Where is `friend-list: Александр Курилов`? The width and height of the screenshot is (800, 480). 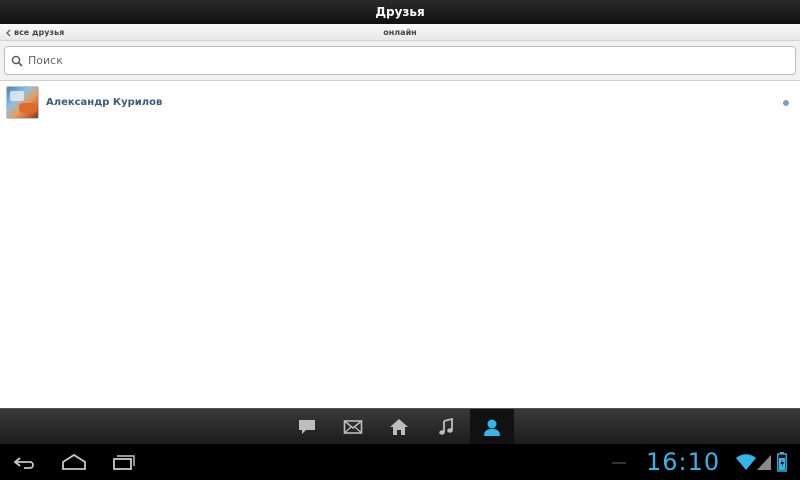 friend-list: Александр Курилов is located at coordinates (400, 102).